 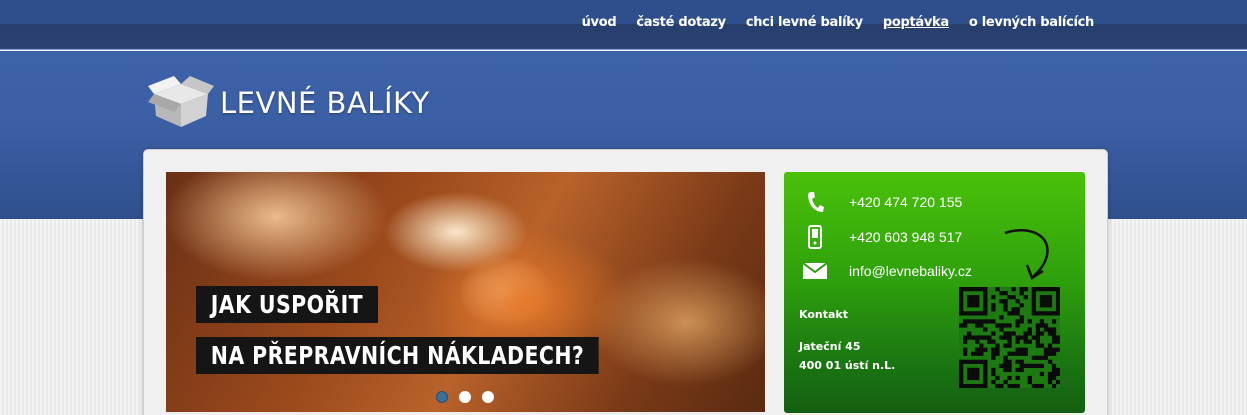 I want to click on site-logo: LEVNÉ BALÍKY, so click(x=289, y=102).